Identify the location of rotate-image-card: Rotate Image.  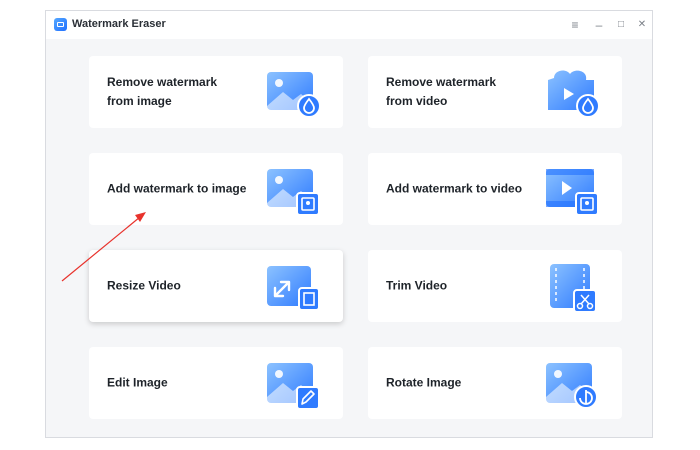
(495, 383).